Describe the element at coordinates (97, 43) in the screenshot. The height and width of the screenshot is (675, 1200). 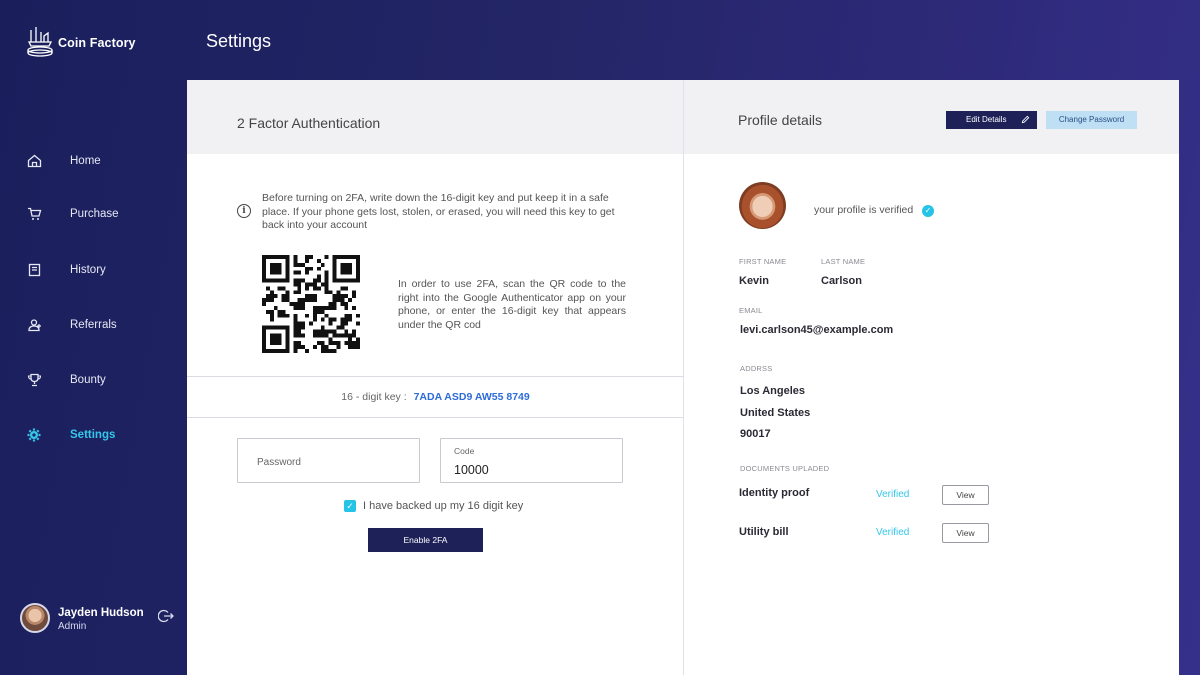
I see `app-name: Coin Factory` at that location.